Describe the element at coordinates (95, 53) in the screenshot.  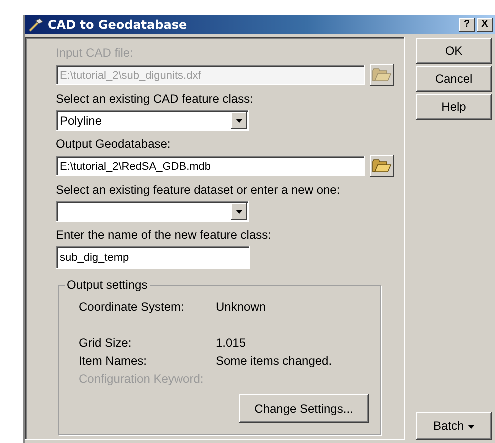
I see `field-label: Input CAD file:` at that location.